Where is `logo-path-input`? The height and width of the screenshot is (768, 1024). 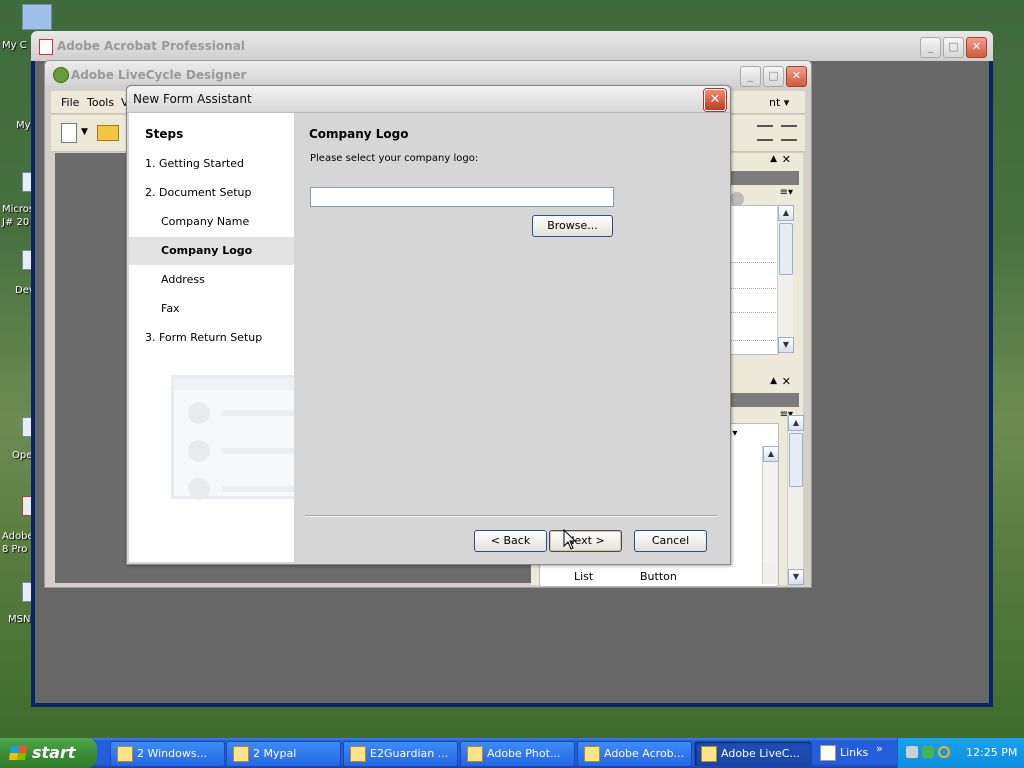 logo-path-input is located at coordinates (462, 197).